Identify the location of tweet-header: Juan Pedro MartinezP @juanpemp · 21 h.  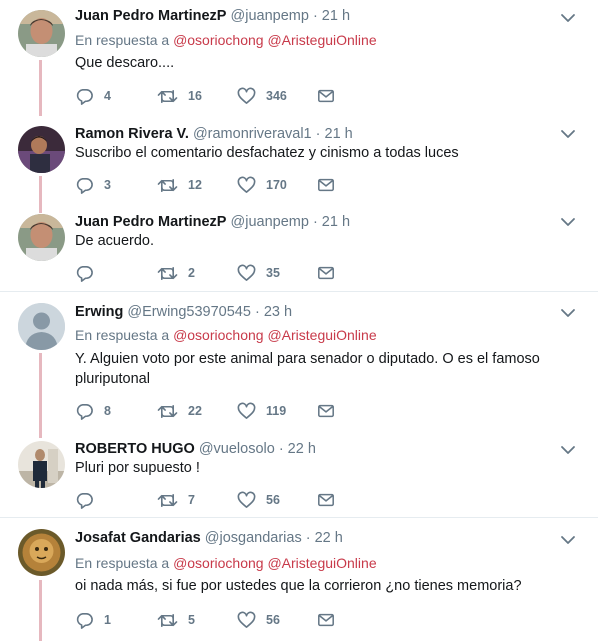
(212, 16).